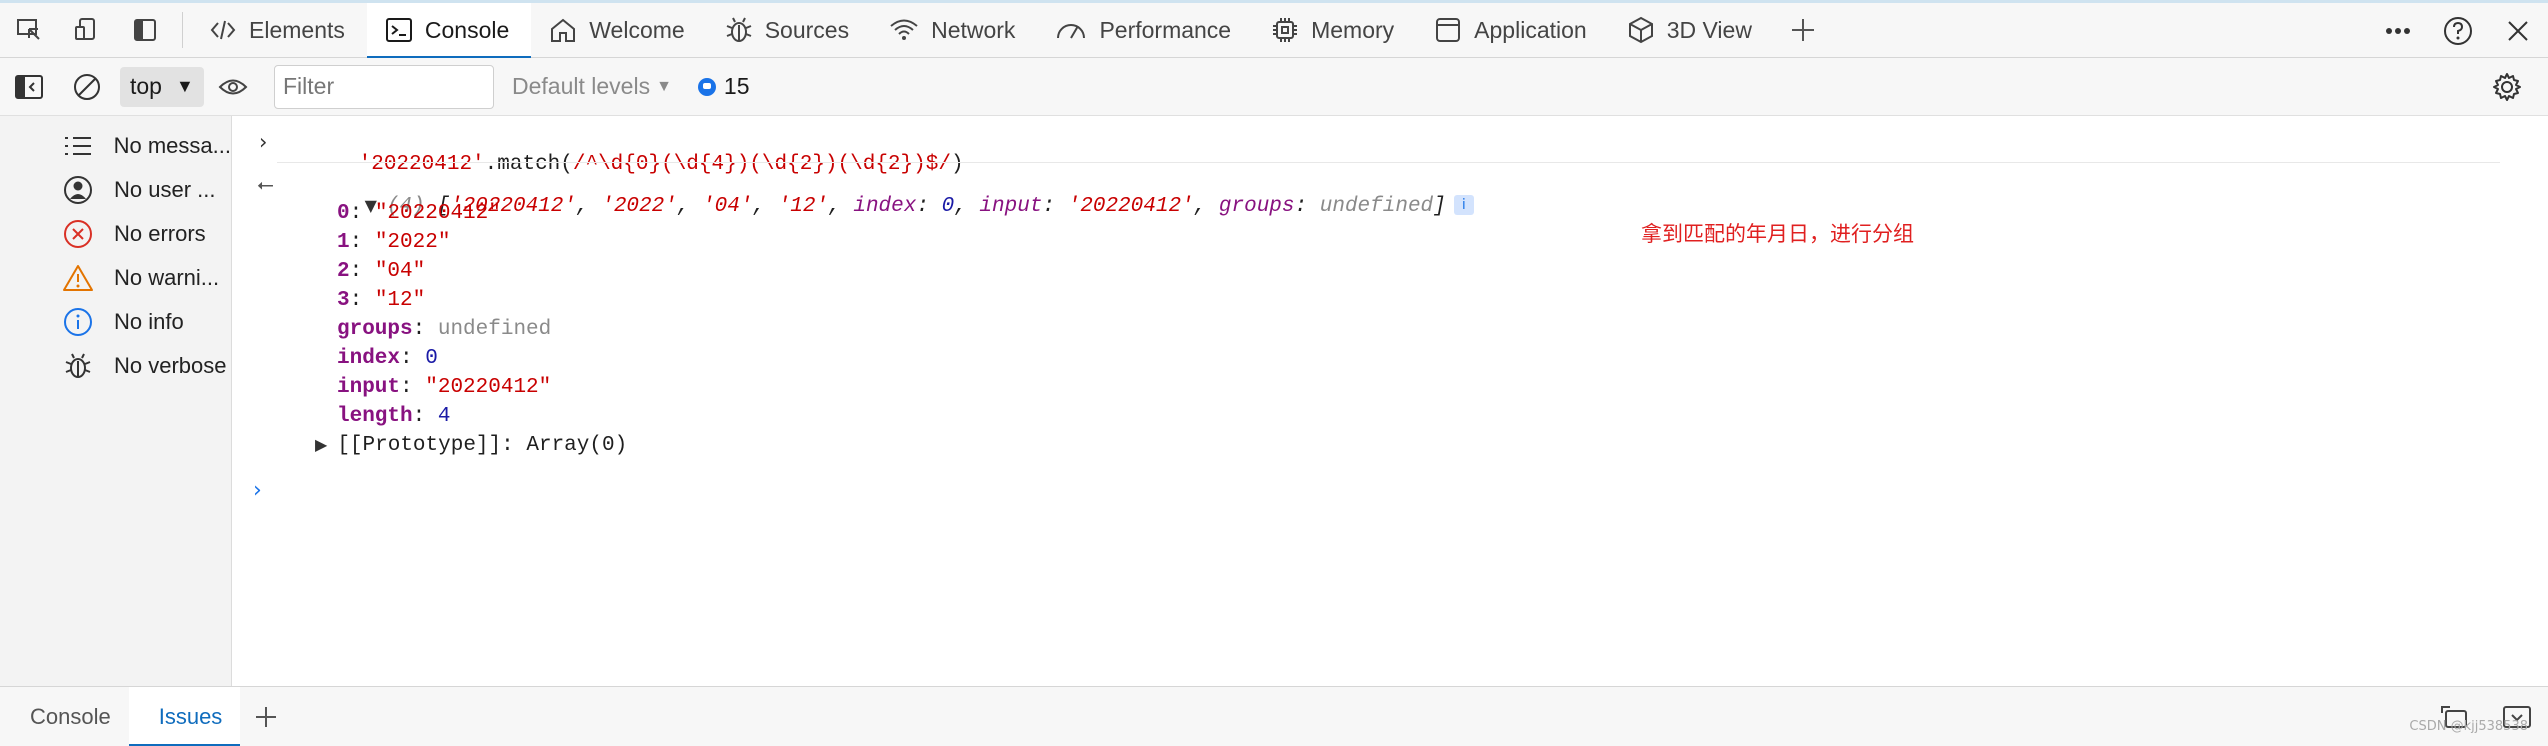  Describe the element at coordinates (637, 29) in the screenshot. I see `tab-label: Welcome` at that location.